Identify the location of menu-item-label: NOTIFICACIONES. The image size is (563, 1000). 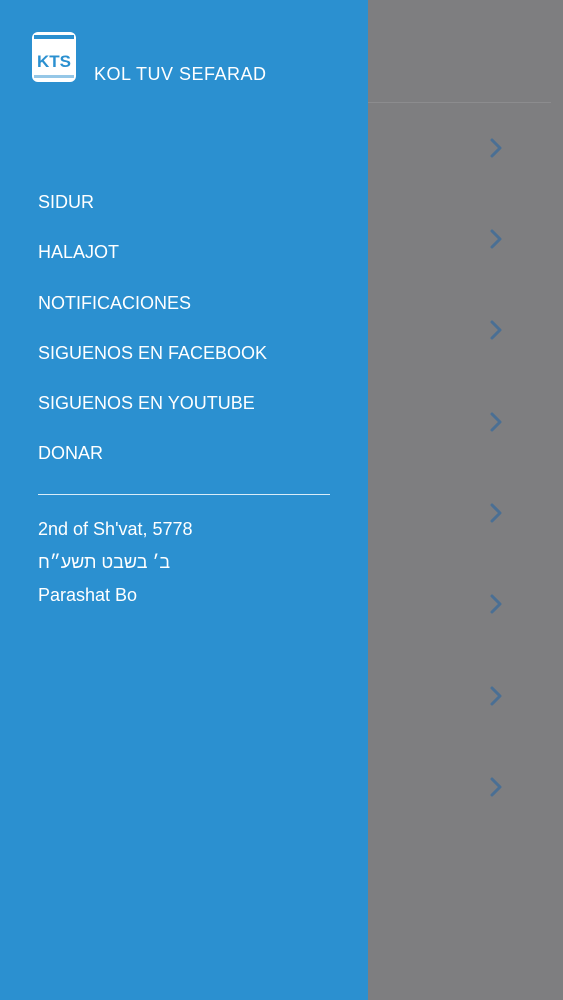
(115, 302).